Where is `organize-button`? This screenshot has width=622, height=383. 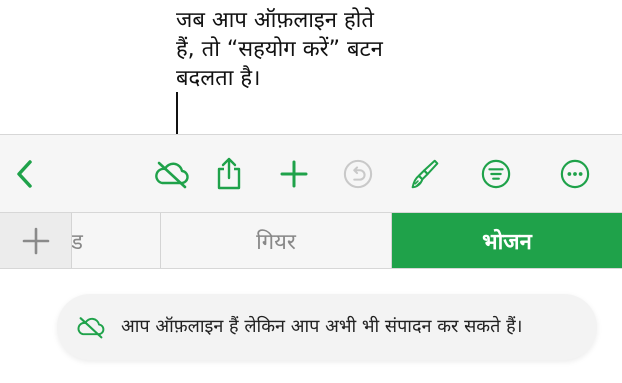
organize-button is located at coordinates (496, 174).